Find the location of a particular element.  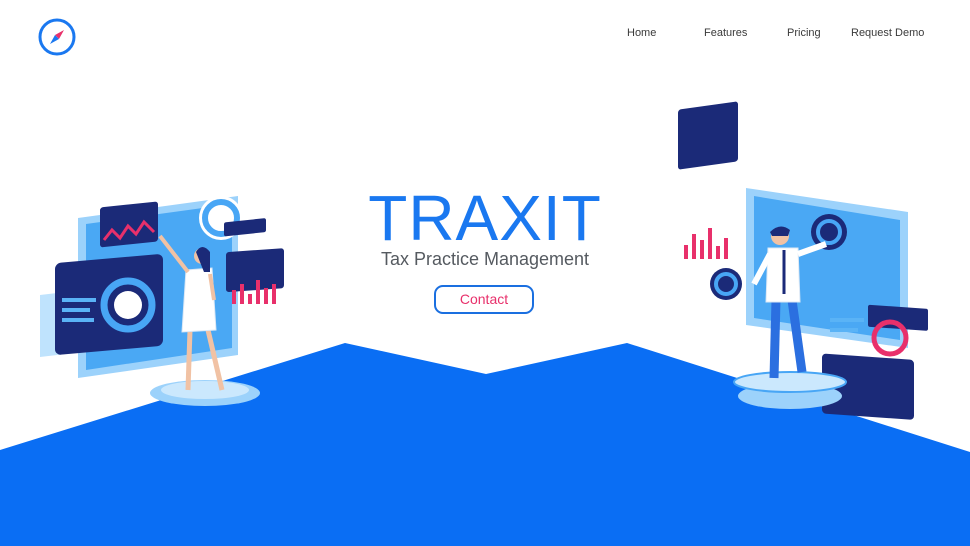

contact-button: Contact is located at coordinates (484, 299).